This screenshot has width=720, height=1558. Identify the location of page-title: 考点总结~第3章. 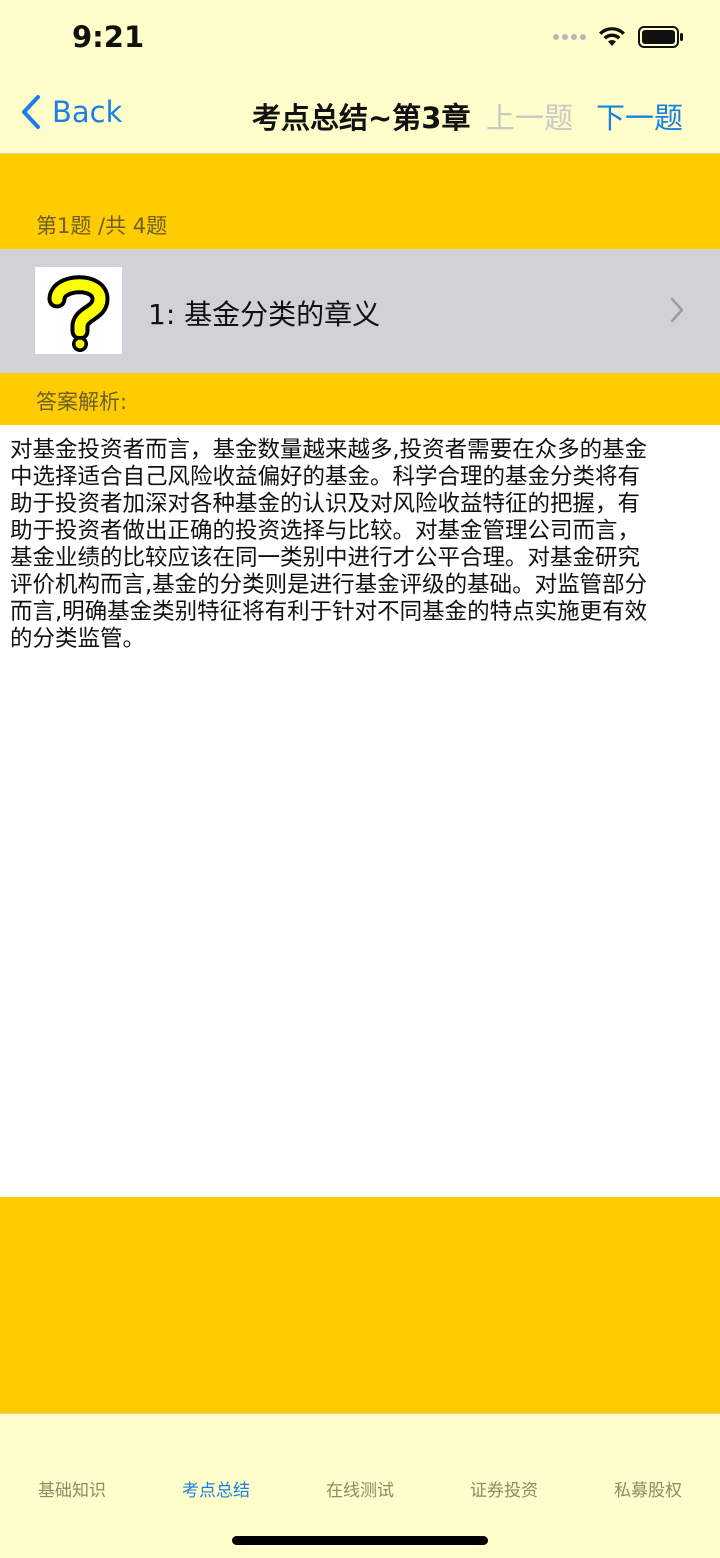
(361, 118).